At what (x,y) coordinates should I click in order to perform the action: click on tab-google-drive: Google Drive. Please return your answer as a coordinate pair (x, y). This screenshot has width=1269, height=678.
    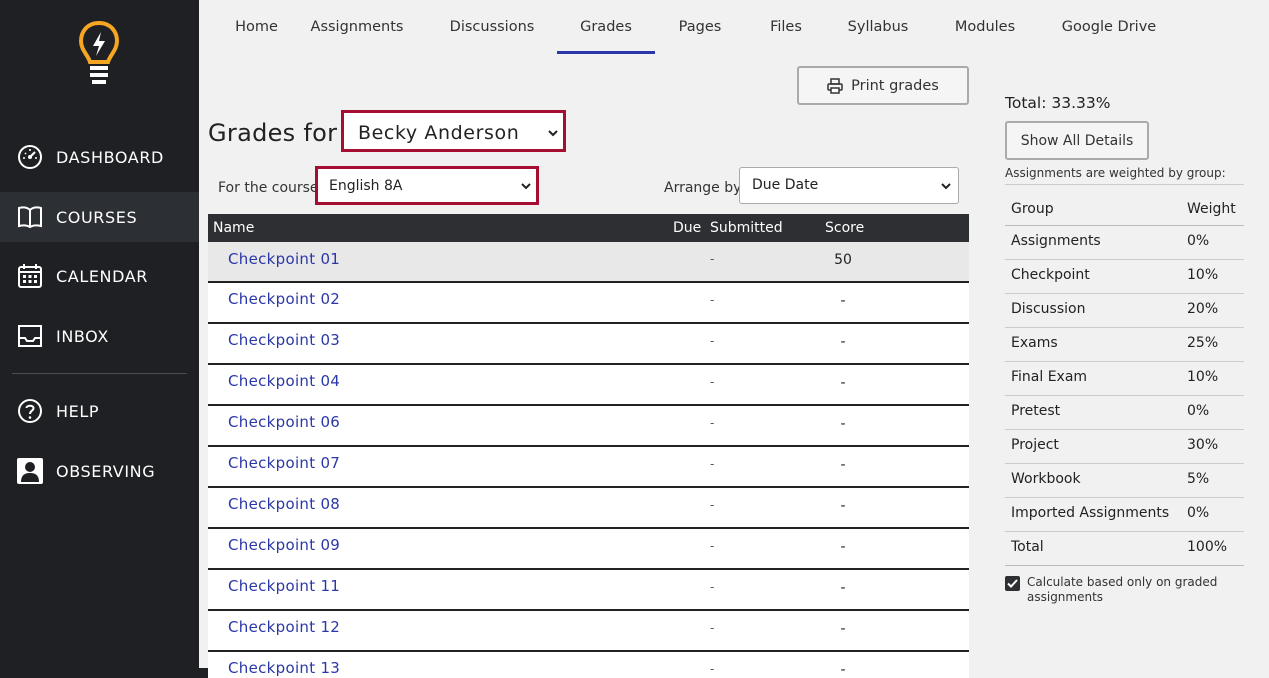
    Looking at the image, I should click on (1109, 27).